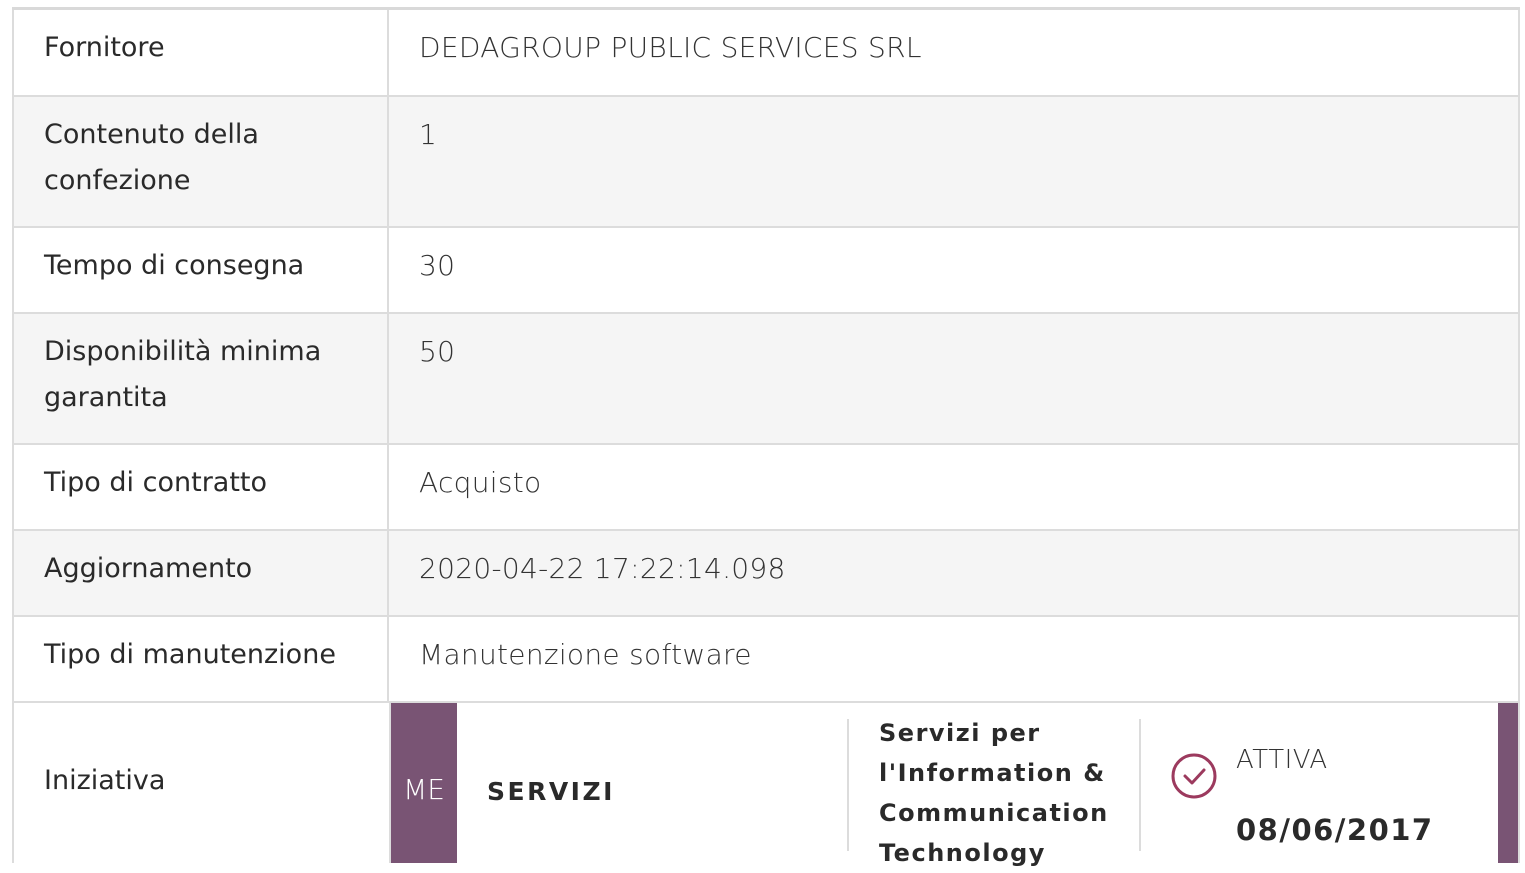  What do you see at coordinates (105, 780) in the screenshot?
I see `row-label: Iniziativa` at bounding box center [105, 780].